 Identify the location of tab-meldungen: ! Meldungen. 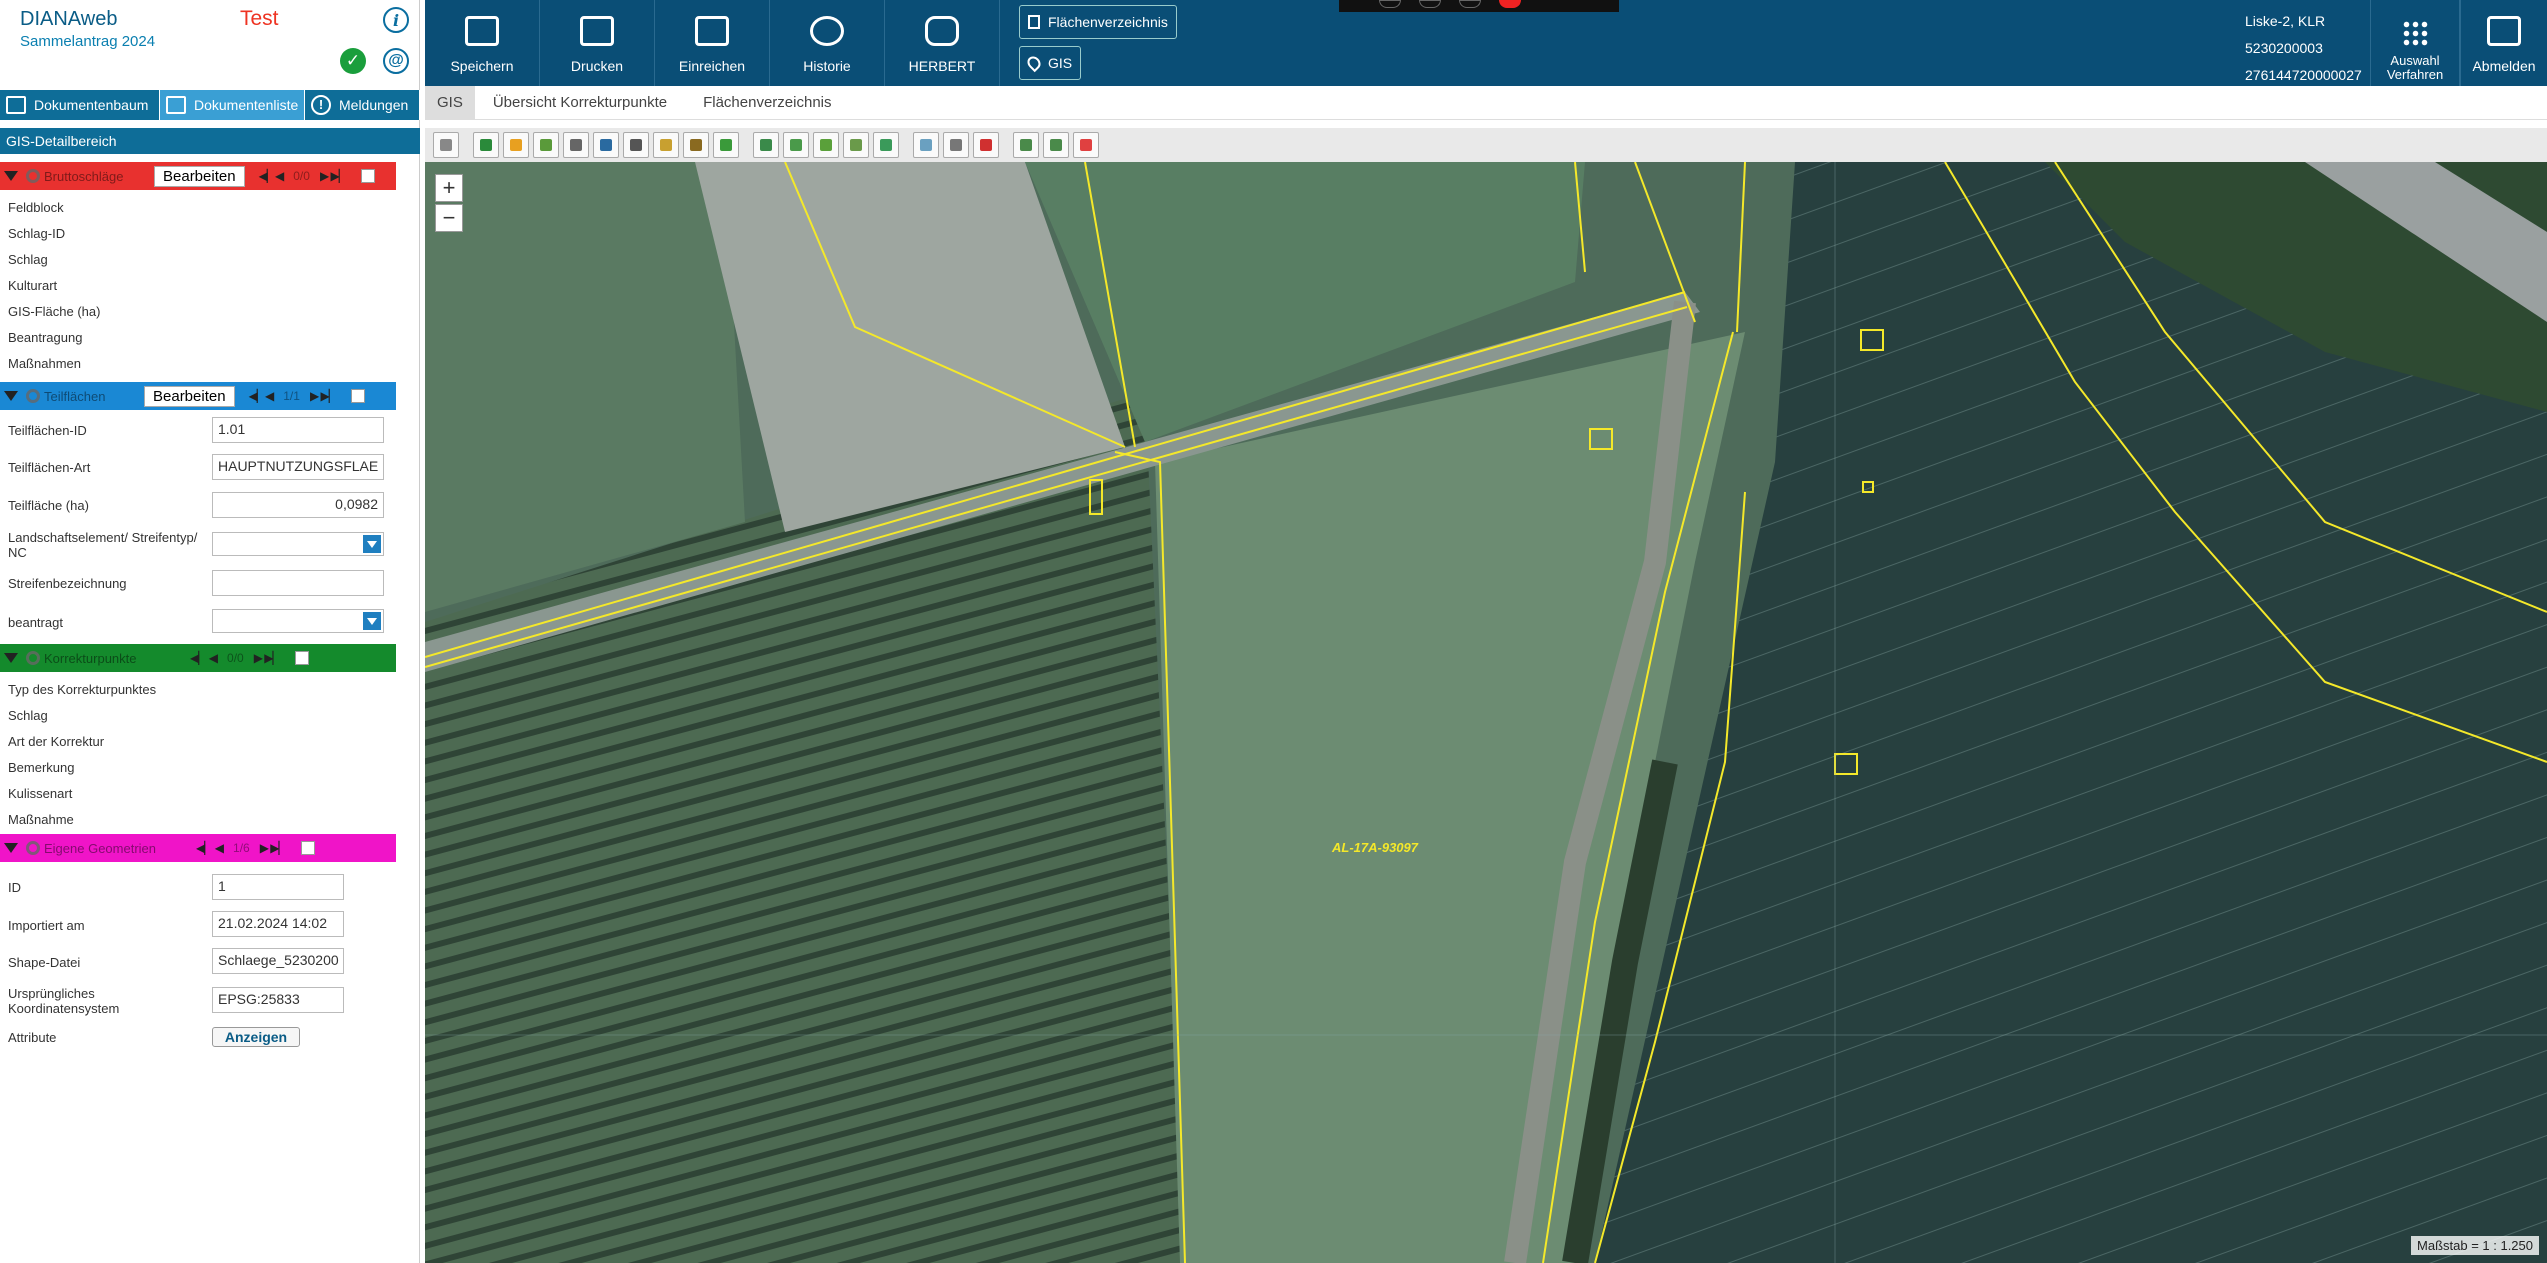
(362, 105).